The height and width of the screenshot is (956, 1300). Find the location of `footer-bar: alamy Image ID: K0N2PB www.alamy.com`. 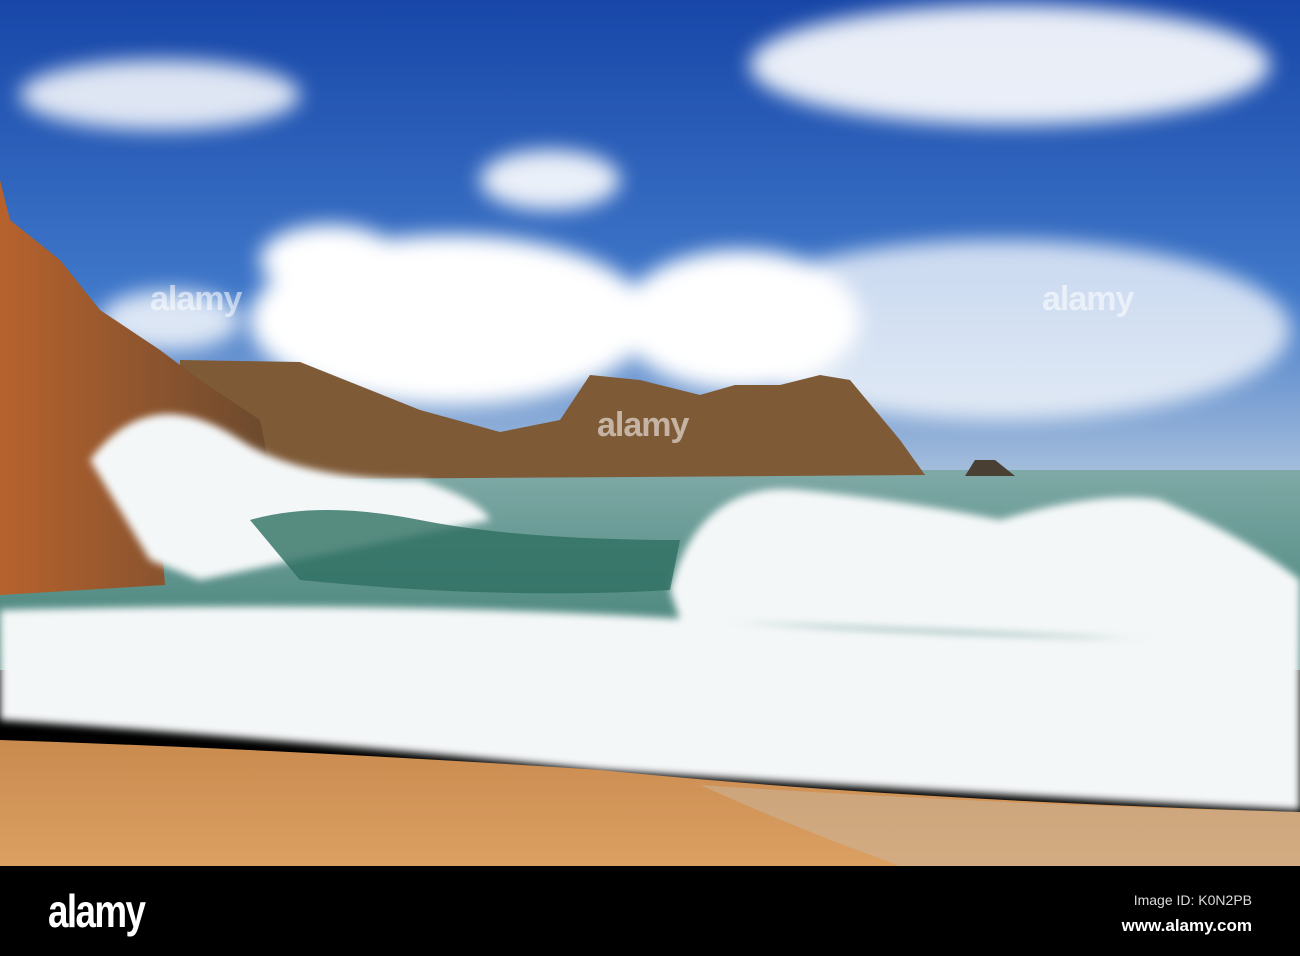

footer-bar: alamy Image ID: K0N2PB www.alamy.com is located at coordinates (650, 911).